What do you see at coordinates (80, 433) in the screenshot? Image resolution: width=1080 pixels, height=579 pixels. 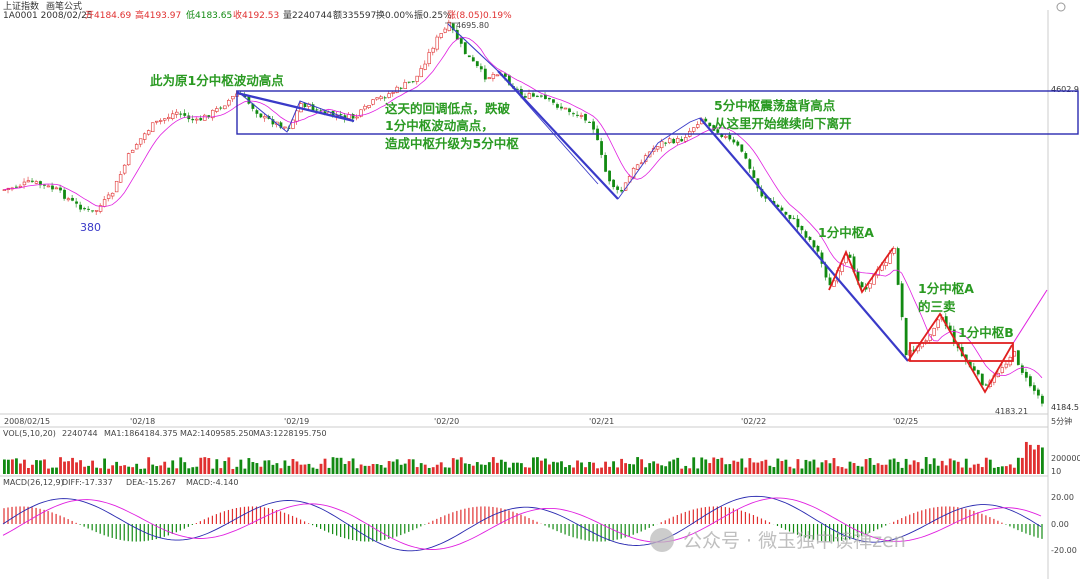 I see `vol-value: 2240744` at bounding box center [80, 433].